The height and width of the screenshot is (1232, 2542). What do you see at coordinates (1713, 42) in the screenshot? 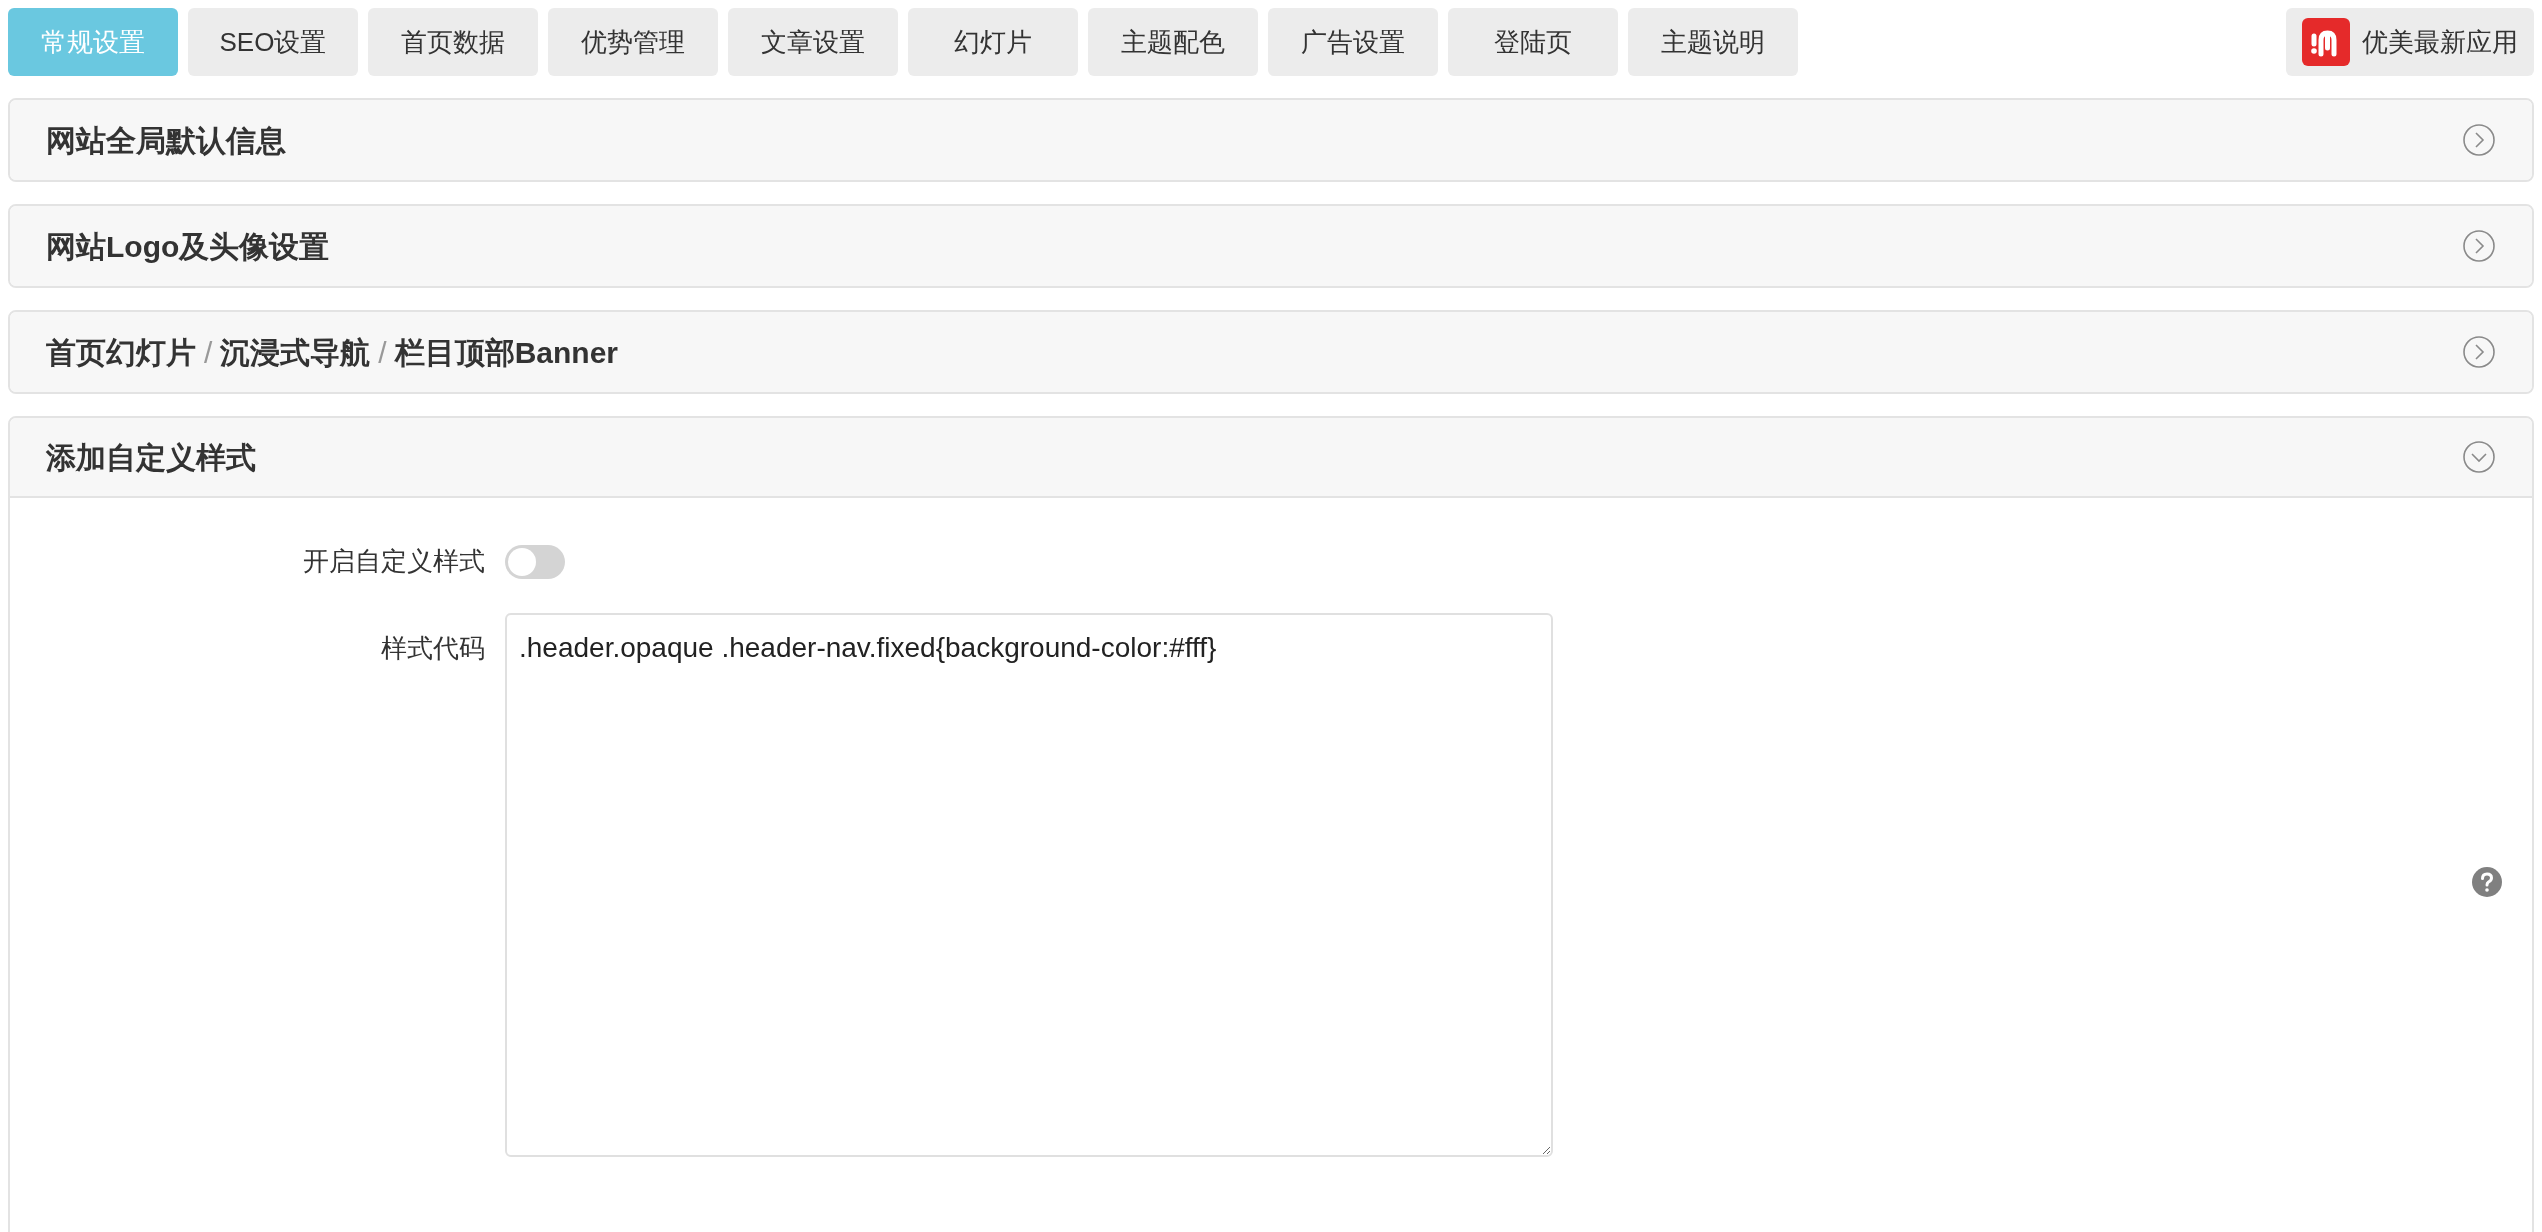
I see `tab: 主题说明` at bounding box center [1713, 42].